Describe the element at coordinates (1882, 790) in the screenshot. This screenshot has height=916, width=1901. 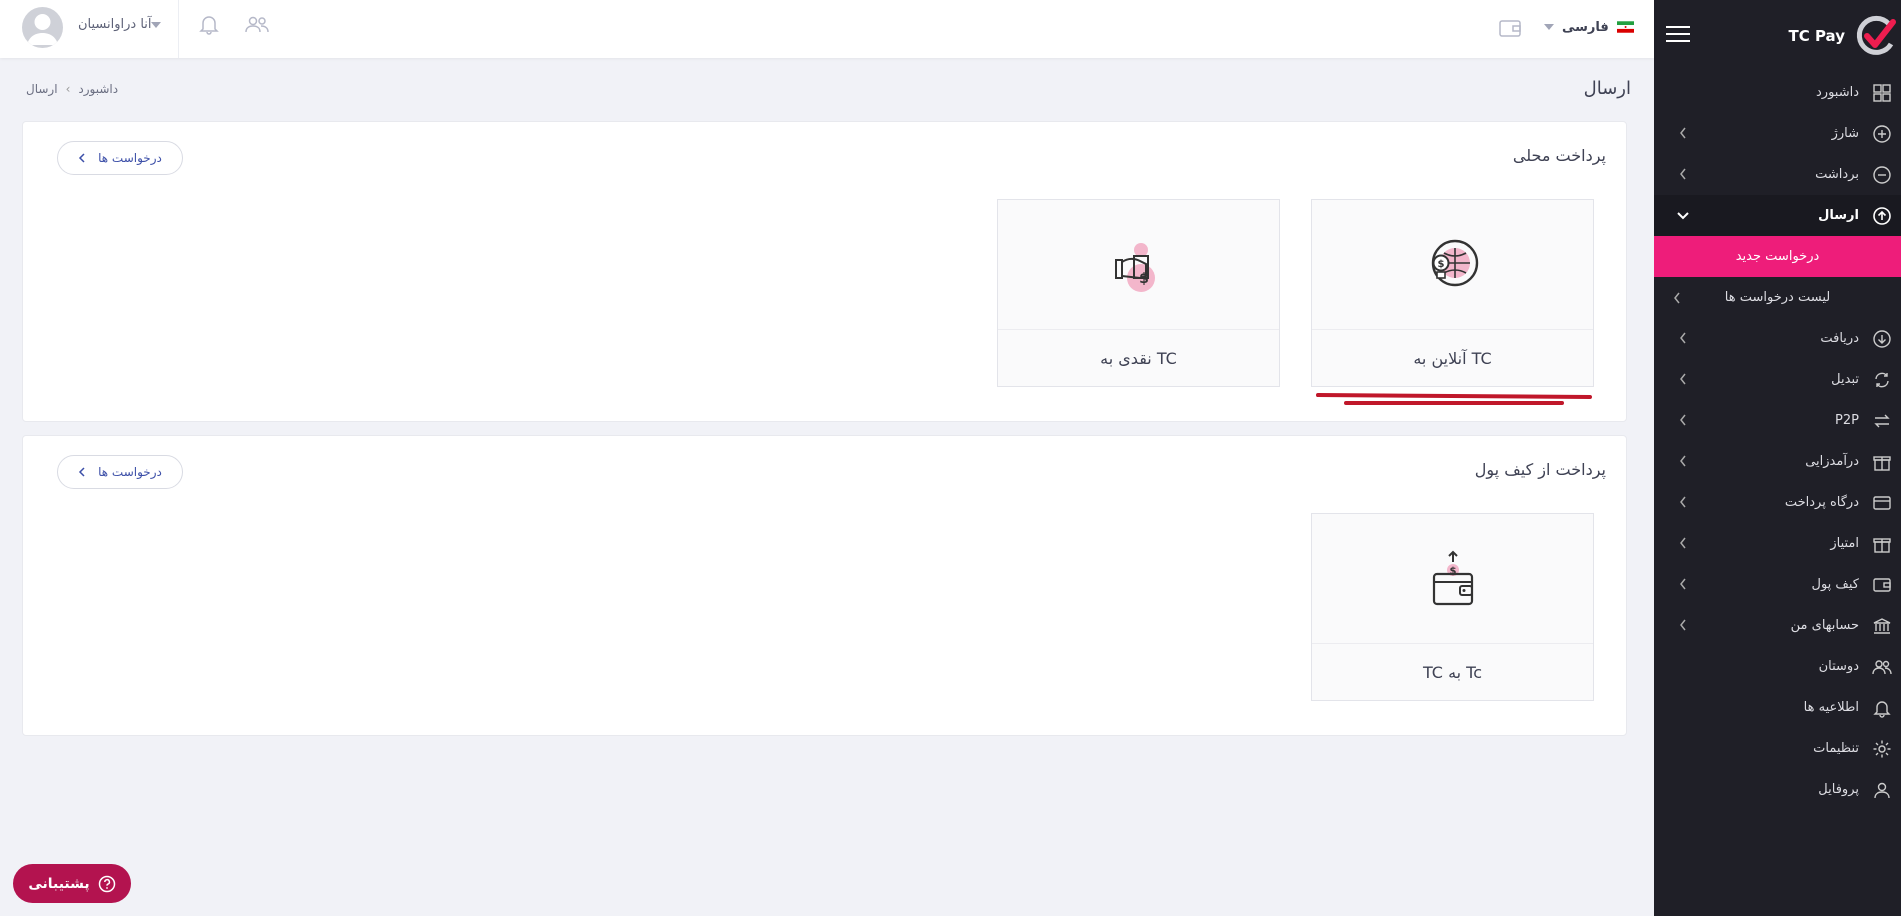
I see `user-icon` at that location.